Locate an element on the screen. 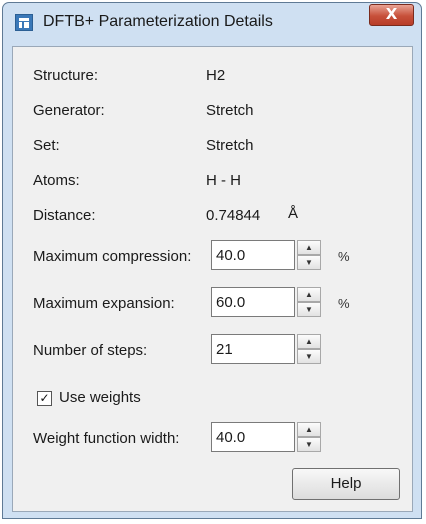 This screenshot has height=524, width=426. max-expansion-input: 60.0 is located at coordinates (253, 302).